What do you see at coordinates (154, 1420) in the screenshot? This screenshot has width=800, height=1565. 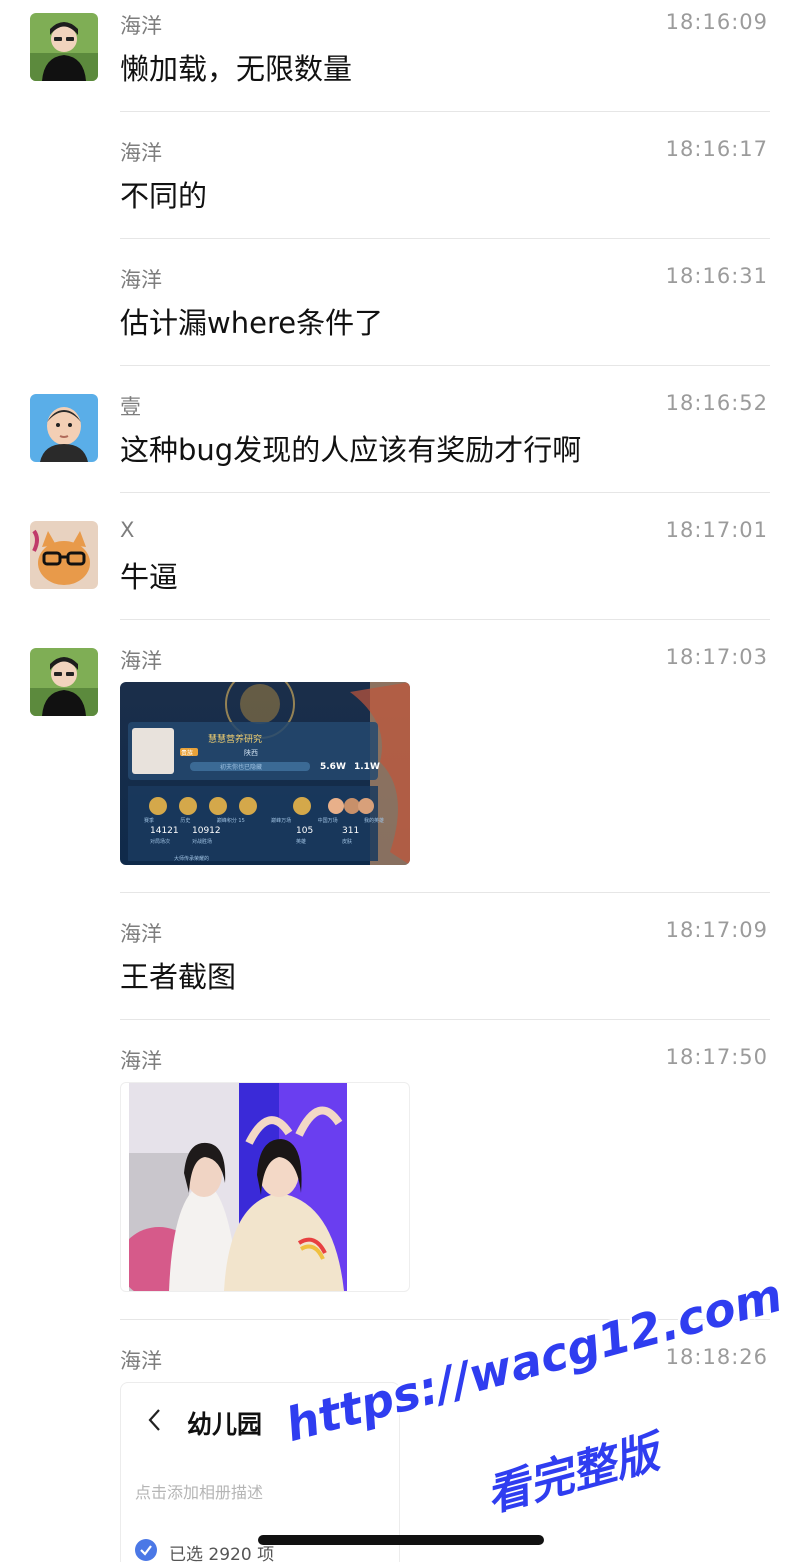 I see `chevron-left-icon` at bounding box center [154, 1420].